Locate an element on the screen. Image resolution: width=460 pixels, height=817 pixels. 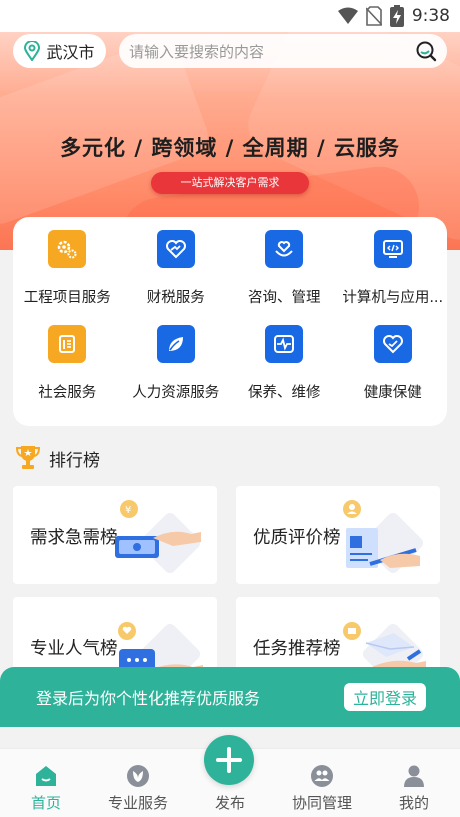
document-list-icon is located at coordinates (67, 344).